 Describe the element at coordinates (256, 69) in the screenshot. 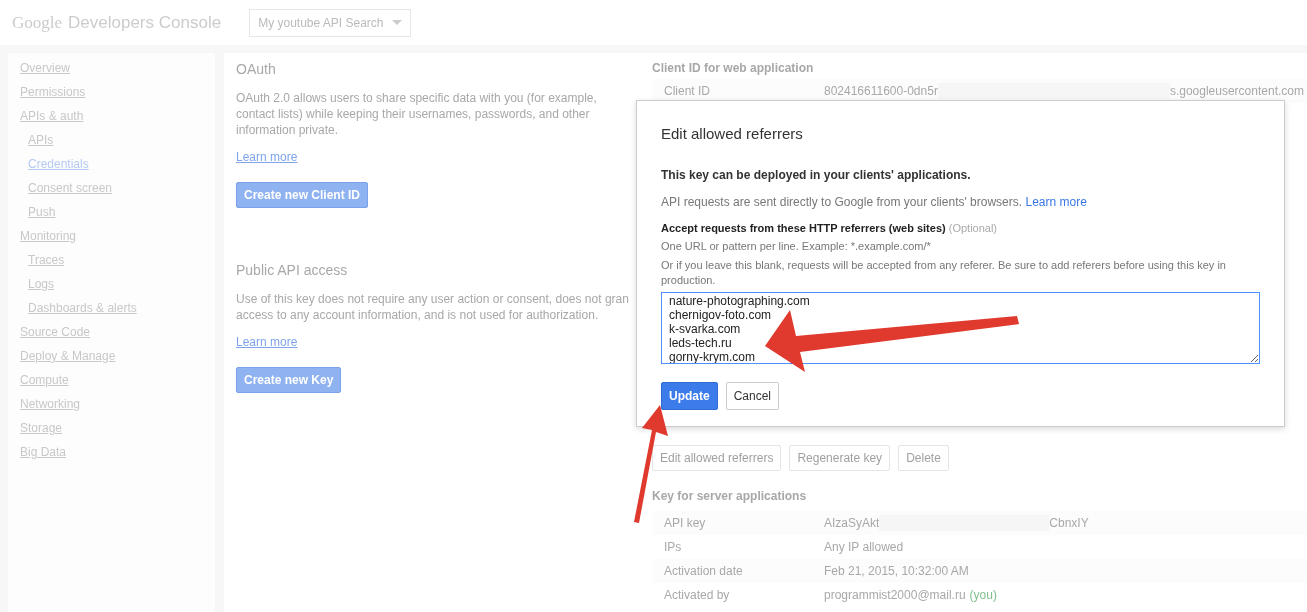

I see `section-title: OAuth` at that location.